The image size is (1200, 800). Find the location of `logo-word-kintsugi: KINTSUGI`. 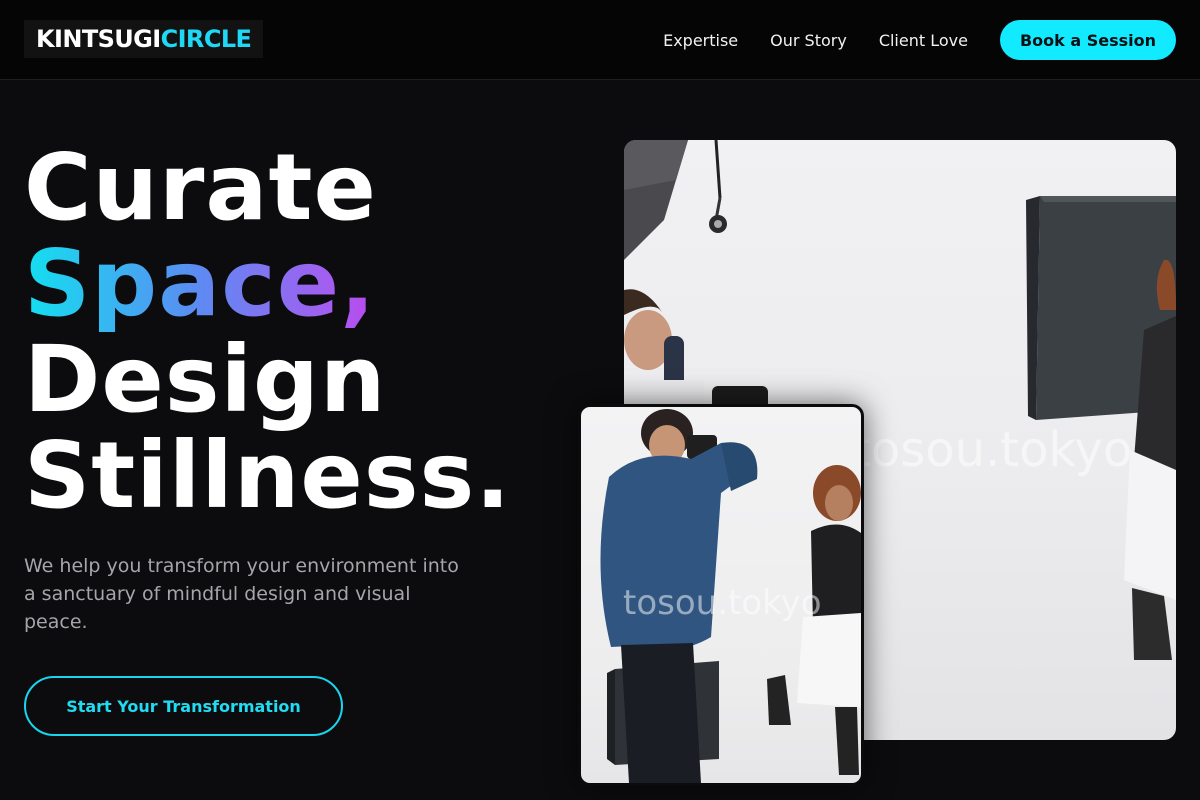

logo-word-kintsugi: KINTSUGI is located at coordinates (98, 39).